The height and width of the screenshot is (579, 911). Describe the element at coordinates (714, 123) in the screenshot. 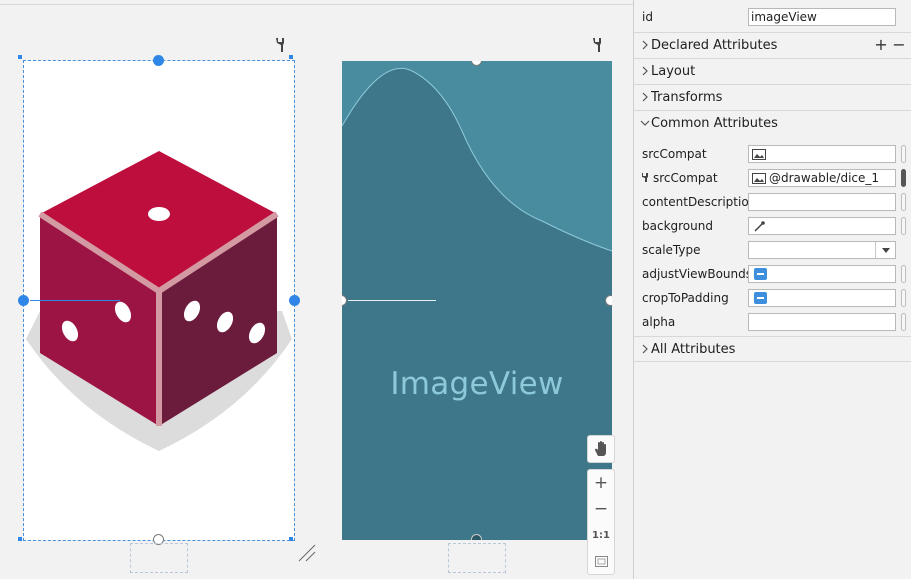

I see `section-title: Common Attributes` at that location.